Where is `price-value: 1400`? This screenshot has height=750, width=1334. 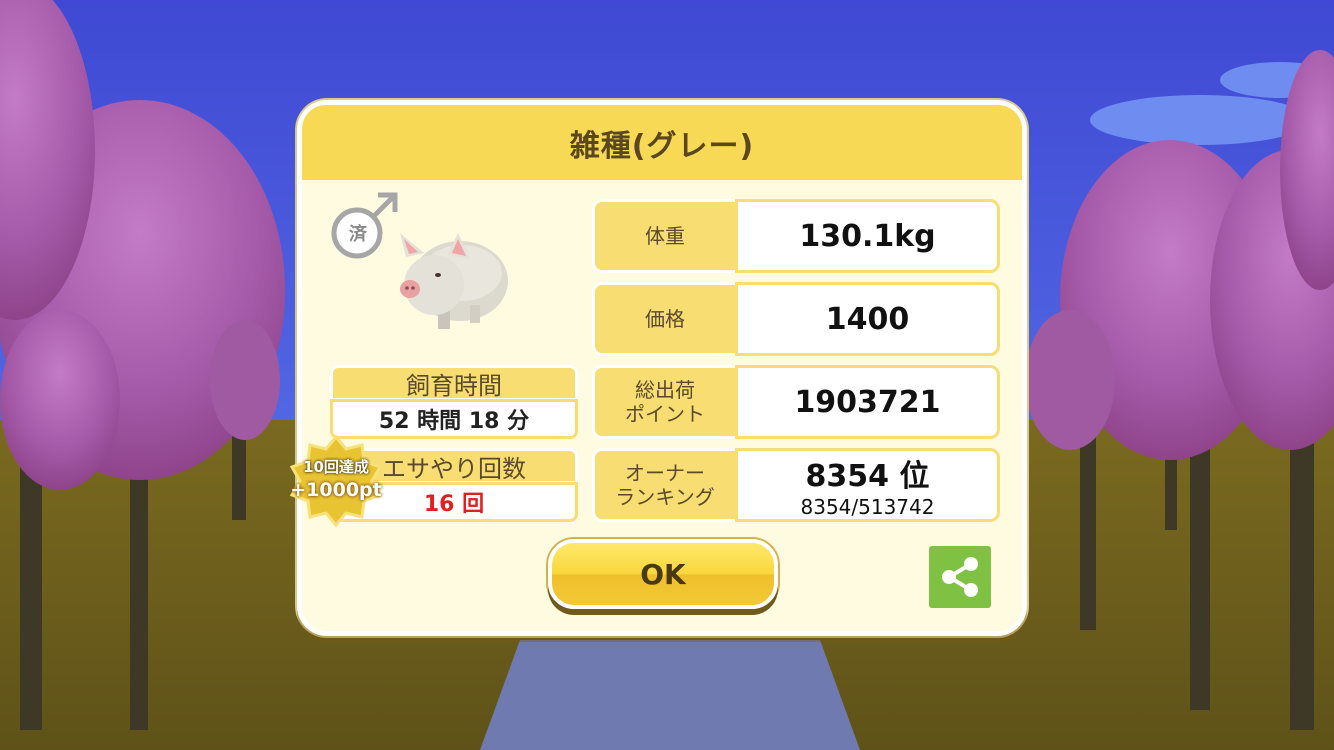 price-value: 1400 is located at coordinates (867, 319).